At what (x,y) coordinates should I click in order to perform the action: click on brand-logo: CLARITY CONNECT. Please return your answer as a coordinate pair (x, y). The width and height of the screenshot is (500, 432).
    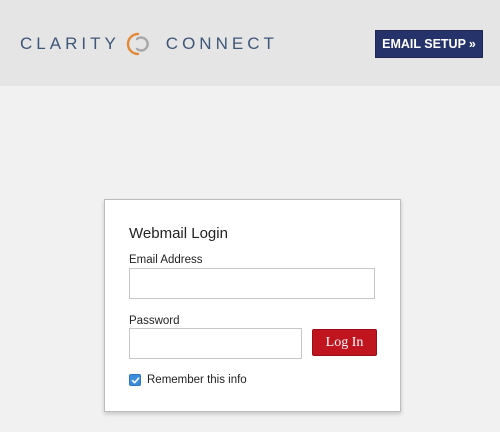
    Looking at the image, I should click on (149, 44).